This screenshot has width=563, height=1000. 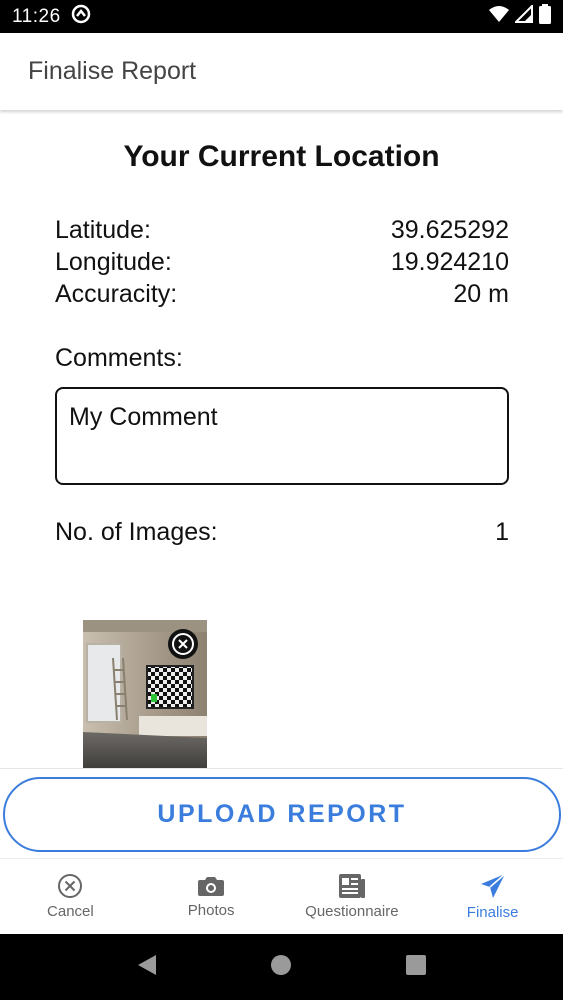 What do you see at coordinates (281, 16) in the screenshot?
I see `status-bar: 11:26` at bounding box center [281, 16].